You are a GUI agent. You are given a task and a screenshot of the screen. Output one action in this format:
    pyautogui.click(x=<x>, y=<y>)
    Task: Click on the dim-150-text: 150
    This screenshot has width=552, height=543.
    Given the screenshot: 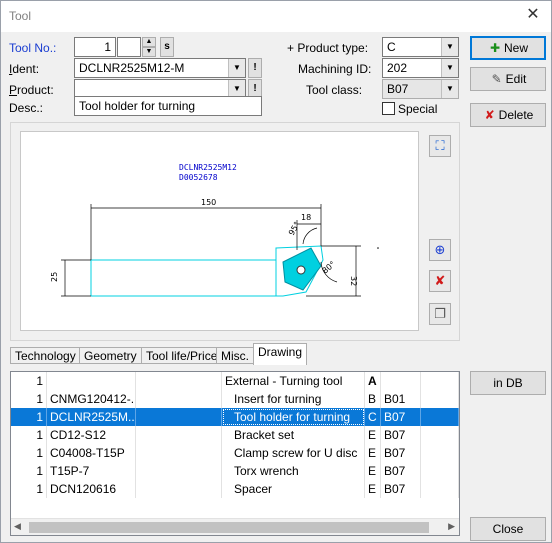 What is the action you would take?
    pyautogui.click(x=208, y=202)
    